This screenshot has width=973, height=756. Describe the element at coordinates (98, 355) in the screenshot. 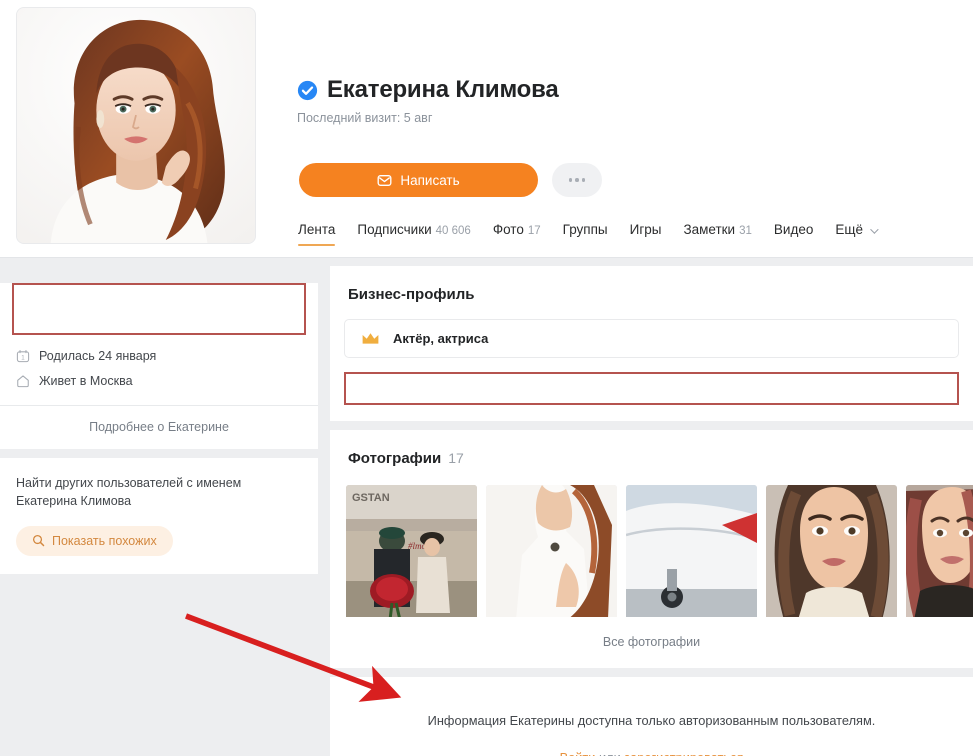

I see `info-text: Родилась 24 января` at that location.